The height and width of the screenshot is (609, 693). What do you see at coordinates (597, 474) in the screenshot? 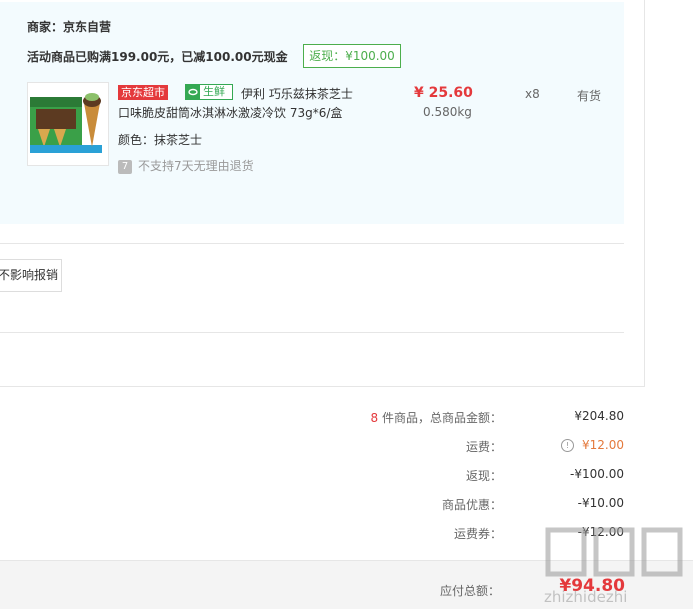
I see `cashback-value: -¥100.00` at bounding box center [597, 474].